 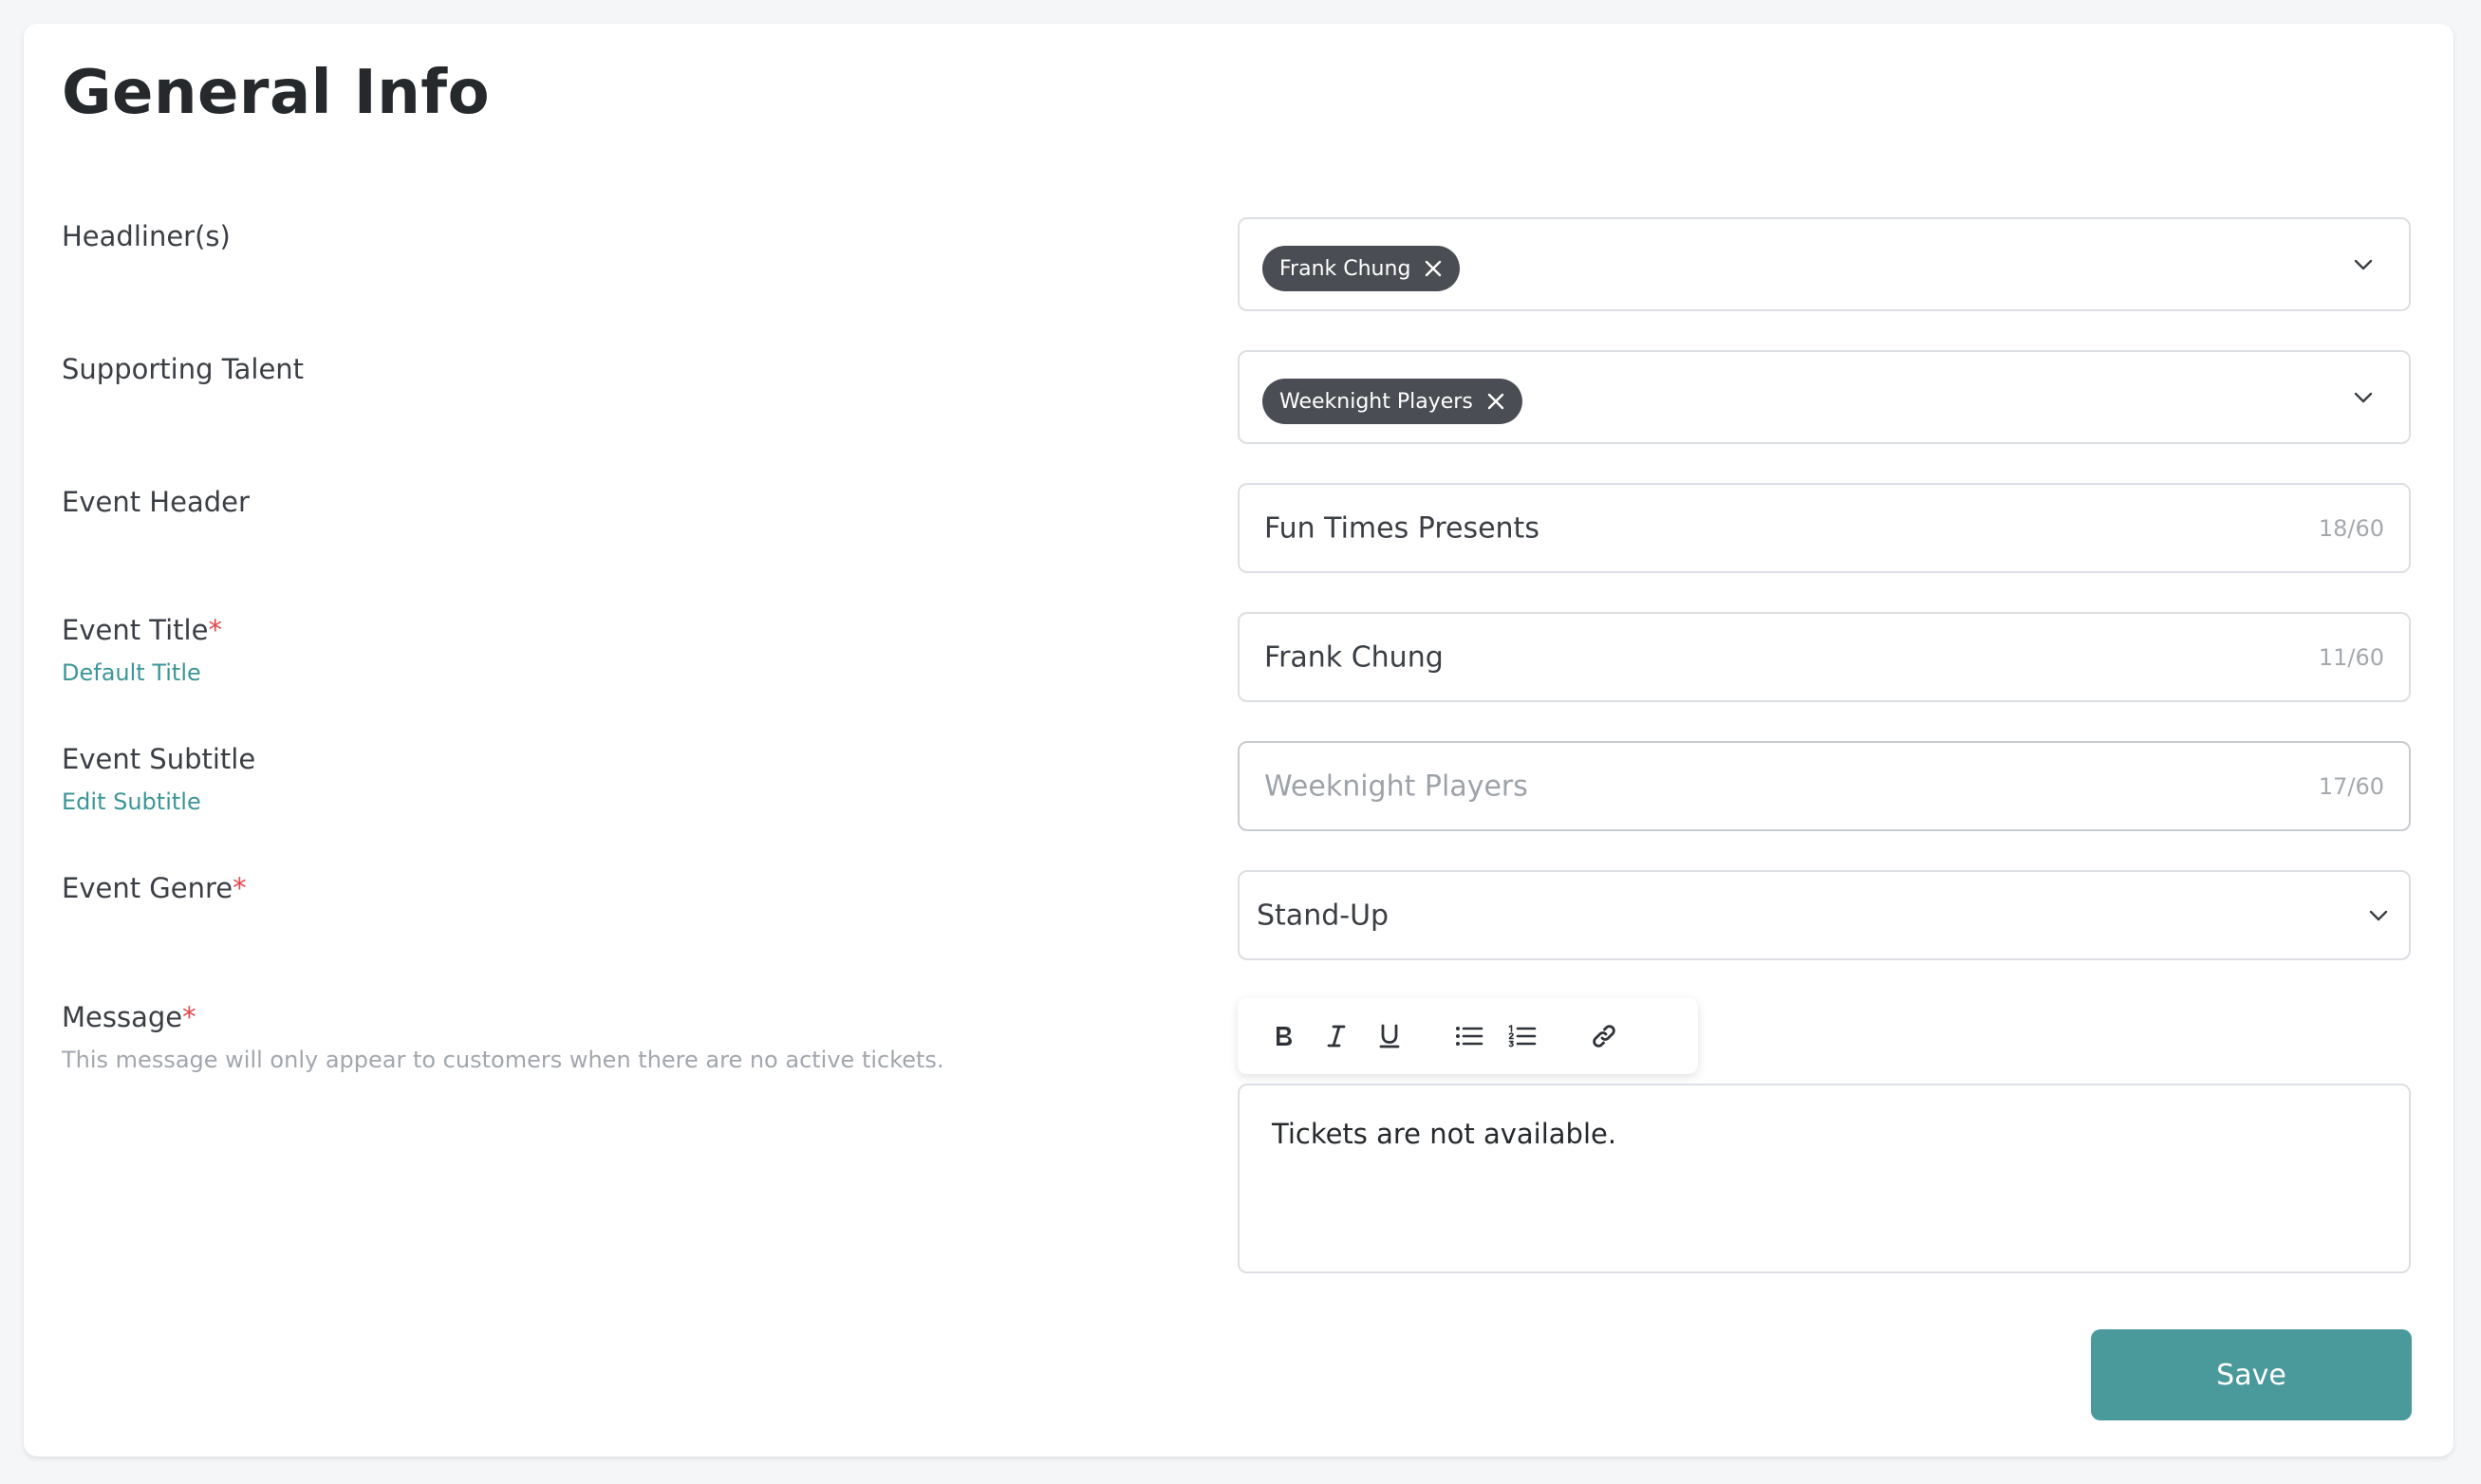 I want to click on message-label: Message*, so click(x=129, y=1017).